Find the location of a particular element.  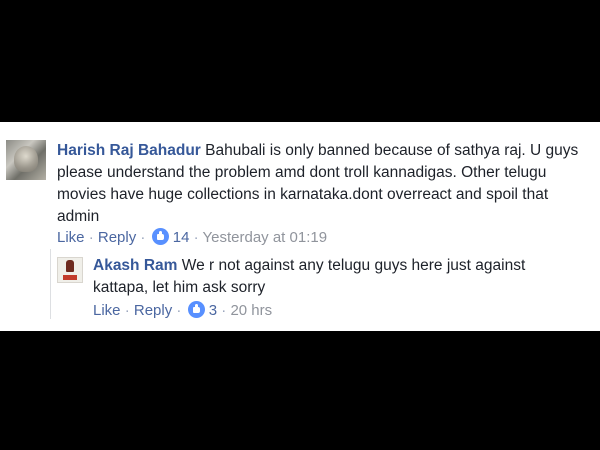

reply-actions: Like · Reply · 3 · 20 hrs is located at coordinates (182, 310).